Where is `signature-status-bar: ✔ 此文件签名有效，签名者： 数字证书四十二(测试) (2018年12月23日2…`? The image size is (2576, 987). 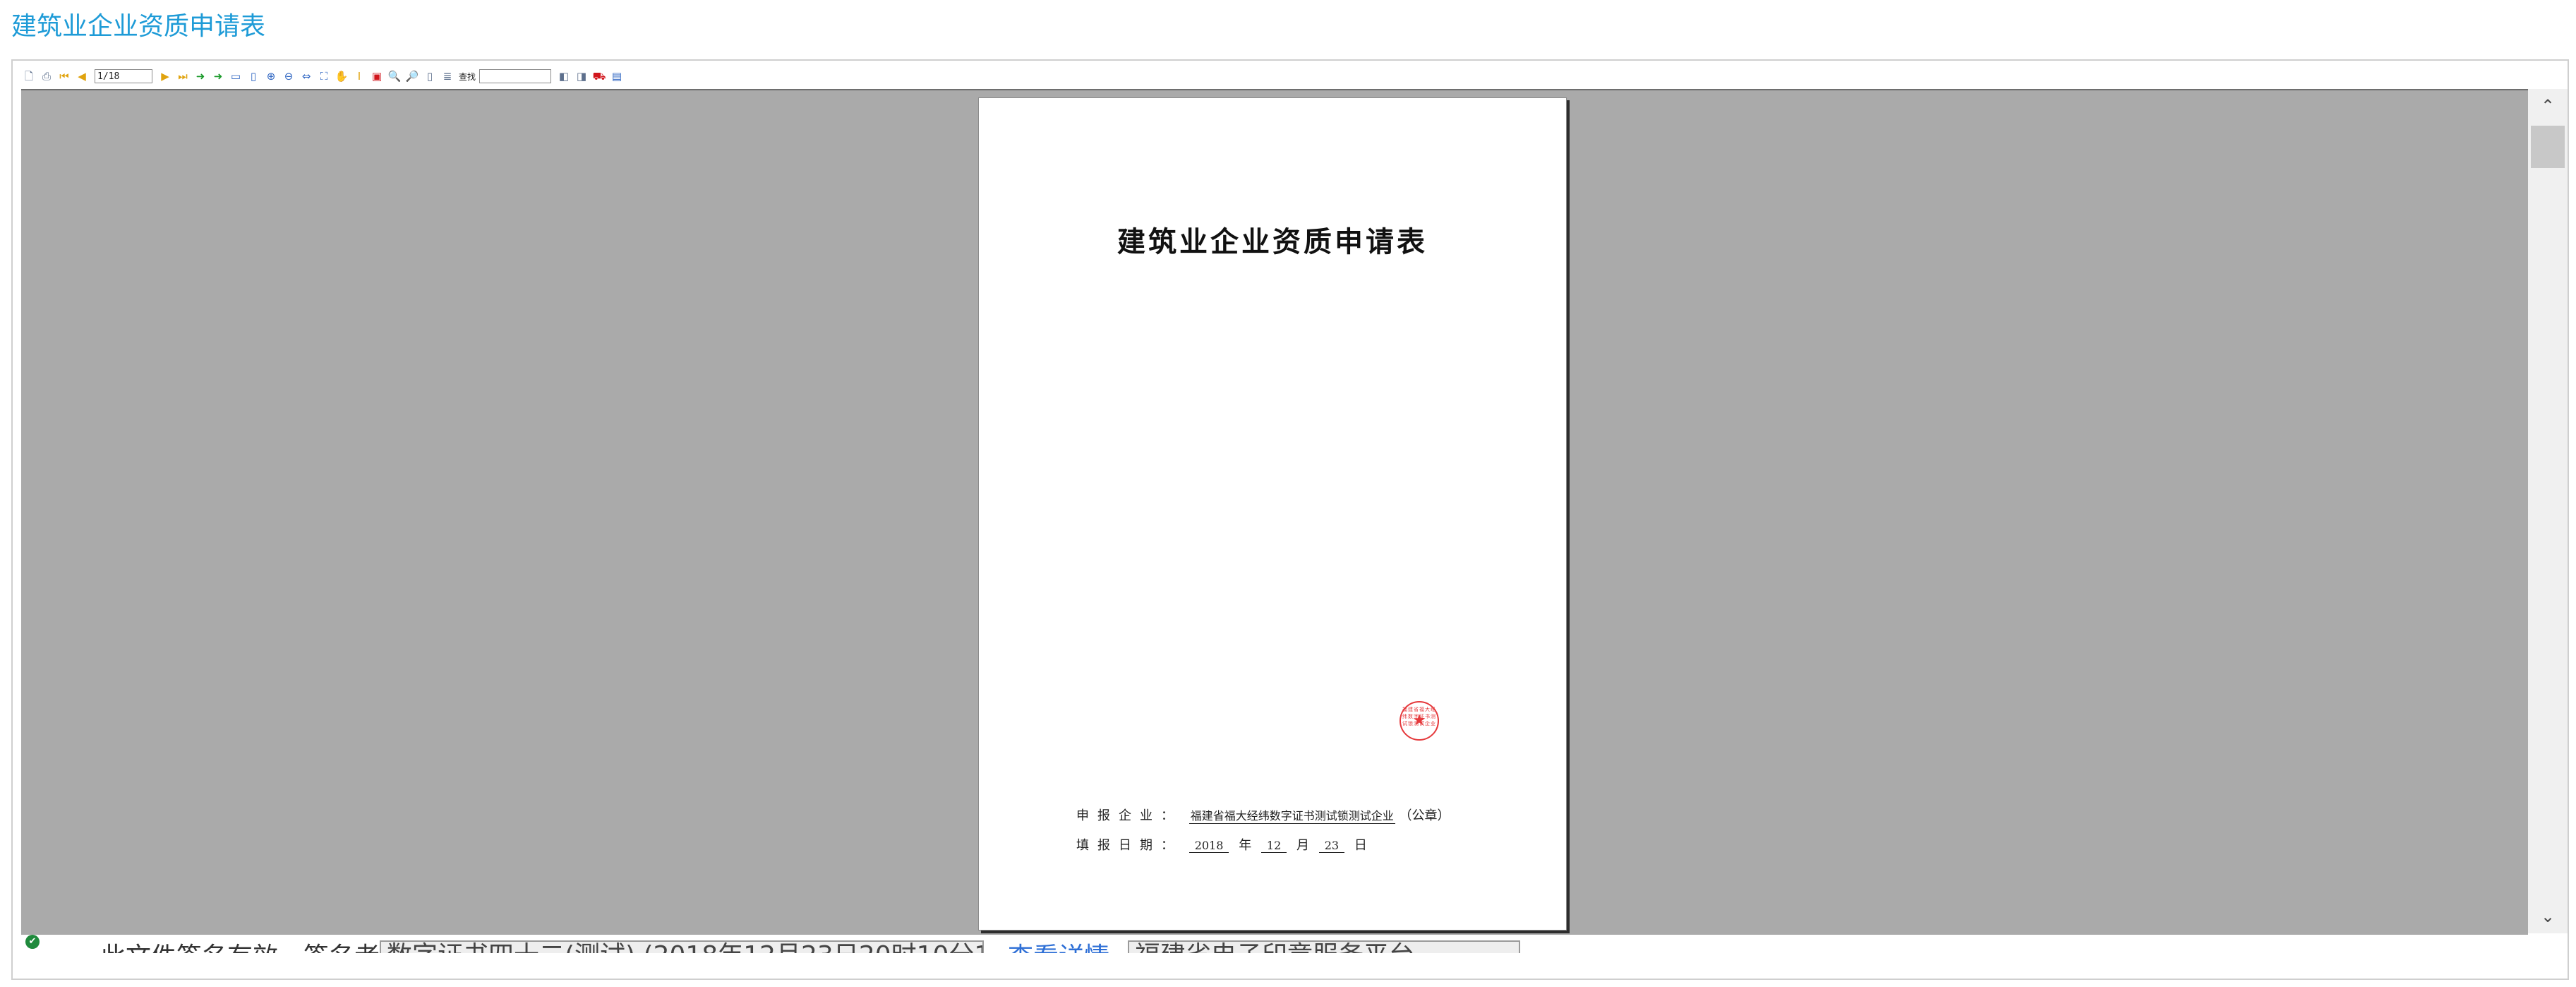 signature-status-bar: ✔ 此文件签名有效，签名者： 数字证书四十二(测试) (2018年12月23日2… is located at coordinates (1290, 944).